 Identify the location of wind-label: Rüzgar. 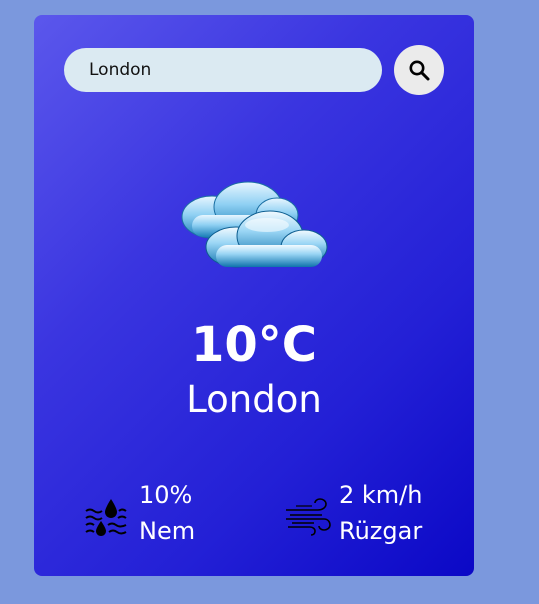
(381, 531).